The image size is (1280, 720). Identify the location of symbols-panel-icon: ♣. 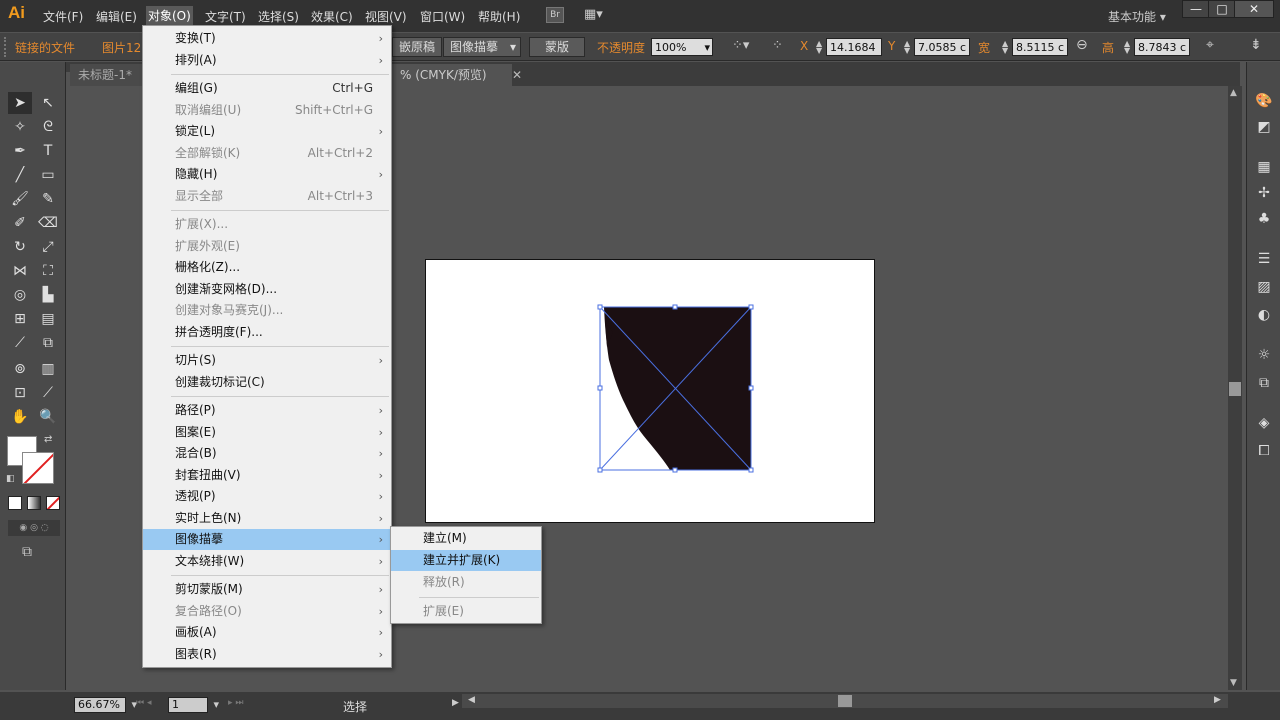
(1264, 219).